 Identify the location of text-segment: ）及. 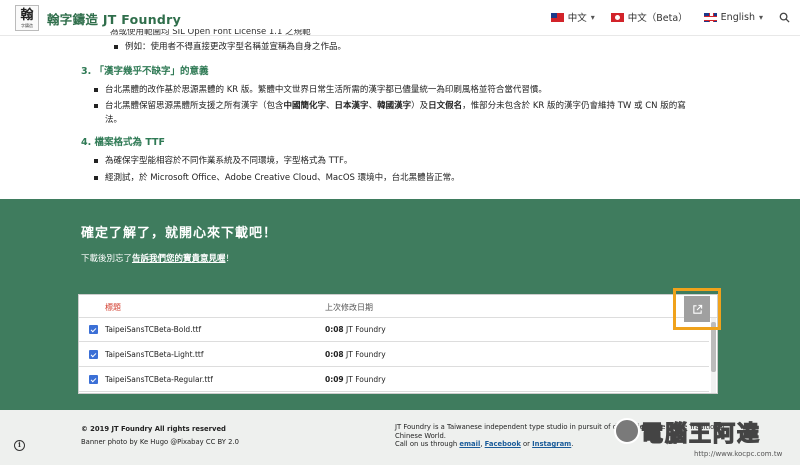
(420, 106).